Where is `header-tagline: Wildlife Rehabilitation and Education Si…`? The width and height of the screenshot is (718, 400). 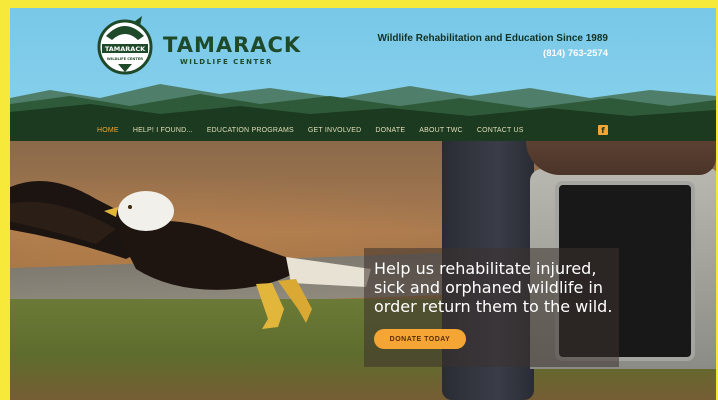 header-tagline: Wildlife Rehabilitation and Education Si… is located at coordinates (492, 38).